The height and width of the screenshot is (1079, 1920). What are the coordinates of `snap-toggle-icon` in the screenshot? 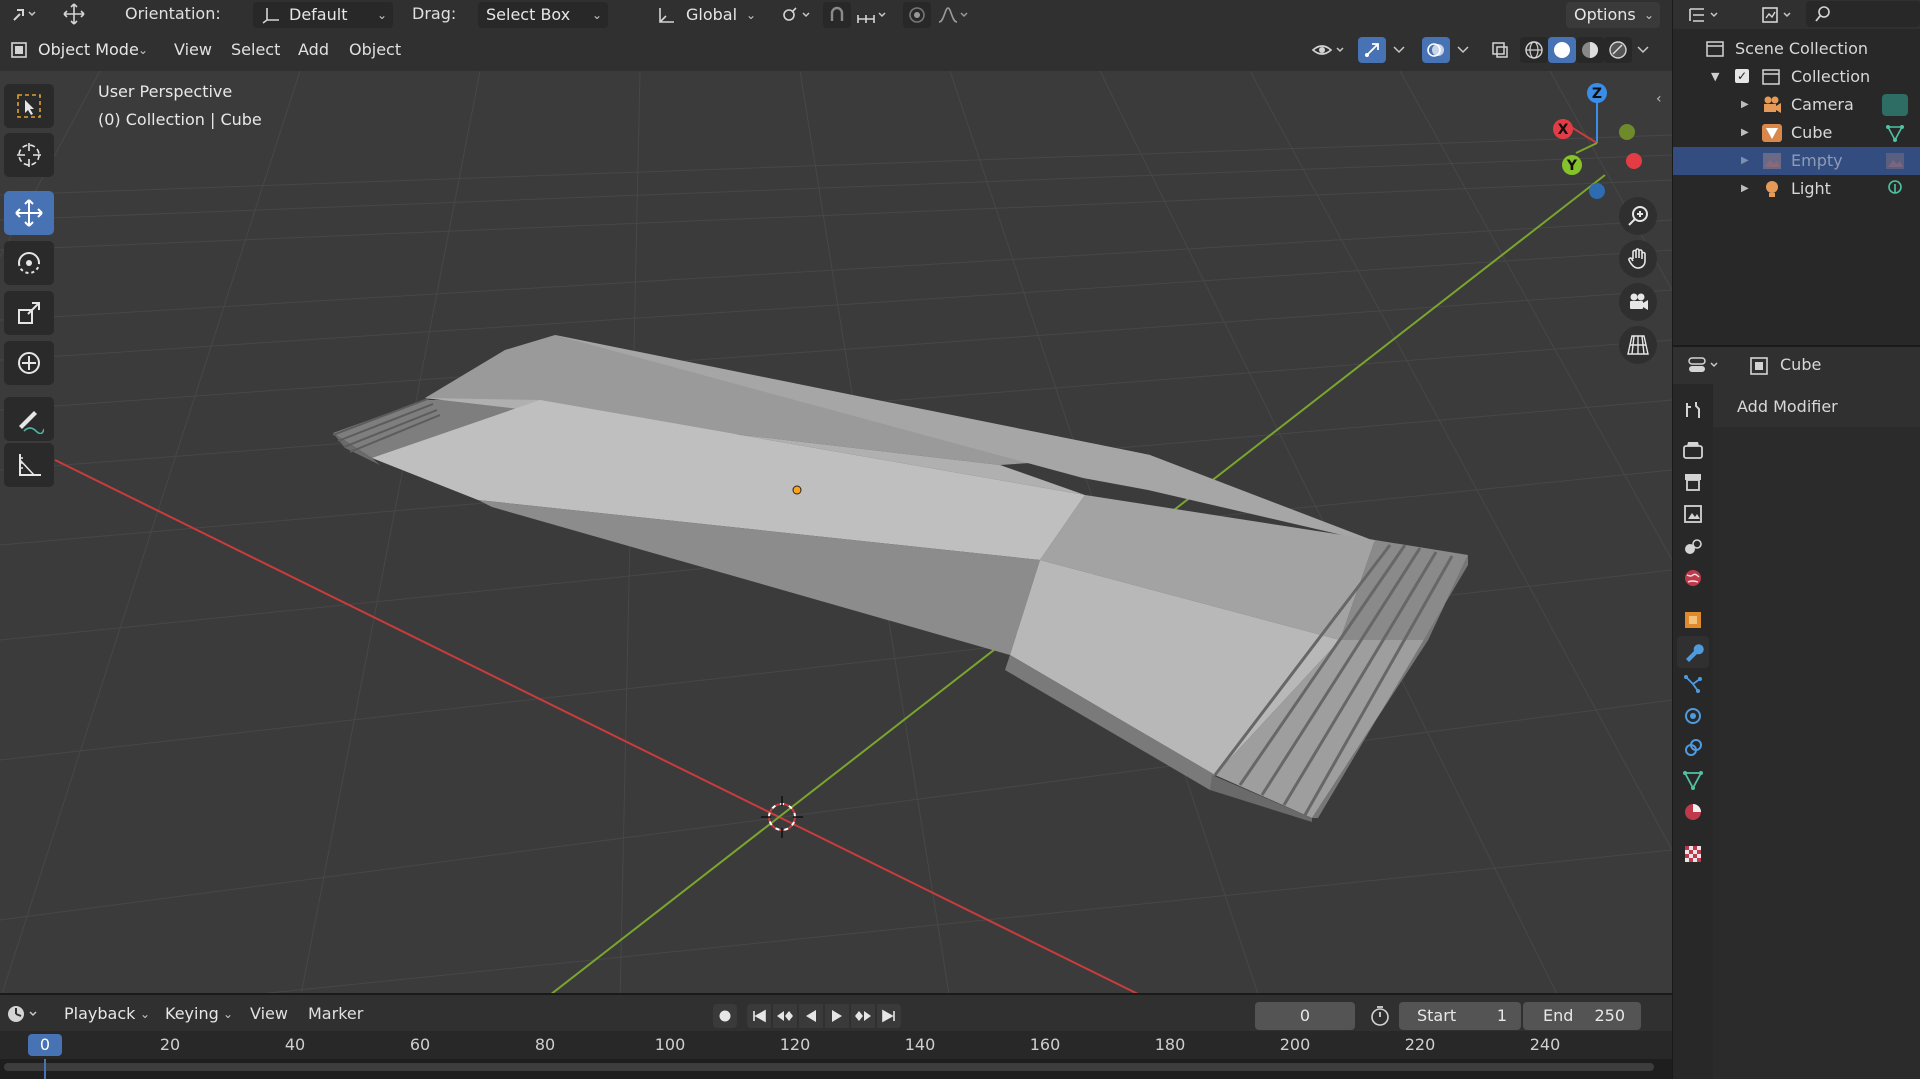 It's located at (837, 15).